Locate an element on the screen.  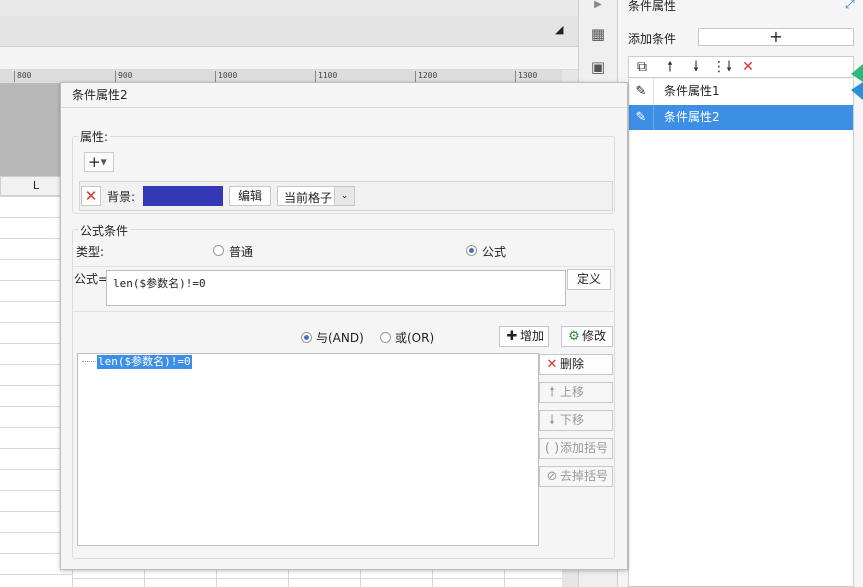
close-icon: ✕ is located at coordinates (552, 364).